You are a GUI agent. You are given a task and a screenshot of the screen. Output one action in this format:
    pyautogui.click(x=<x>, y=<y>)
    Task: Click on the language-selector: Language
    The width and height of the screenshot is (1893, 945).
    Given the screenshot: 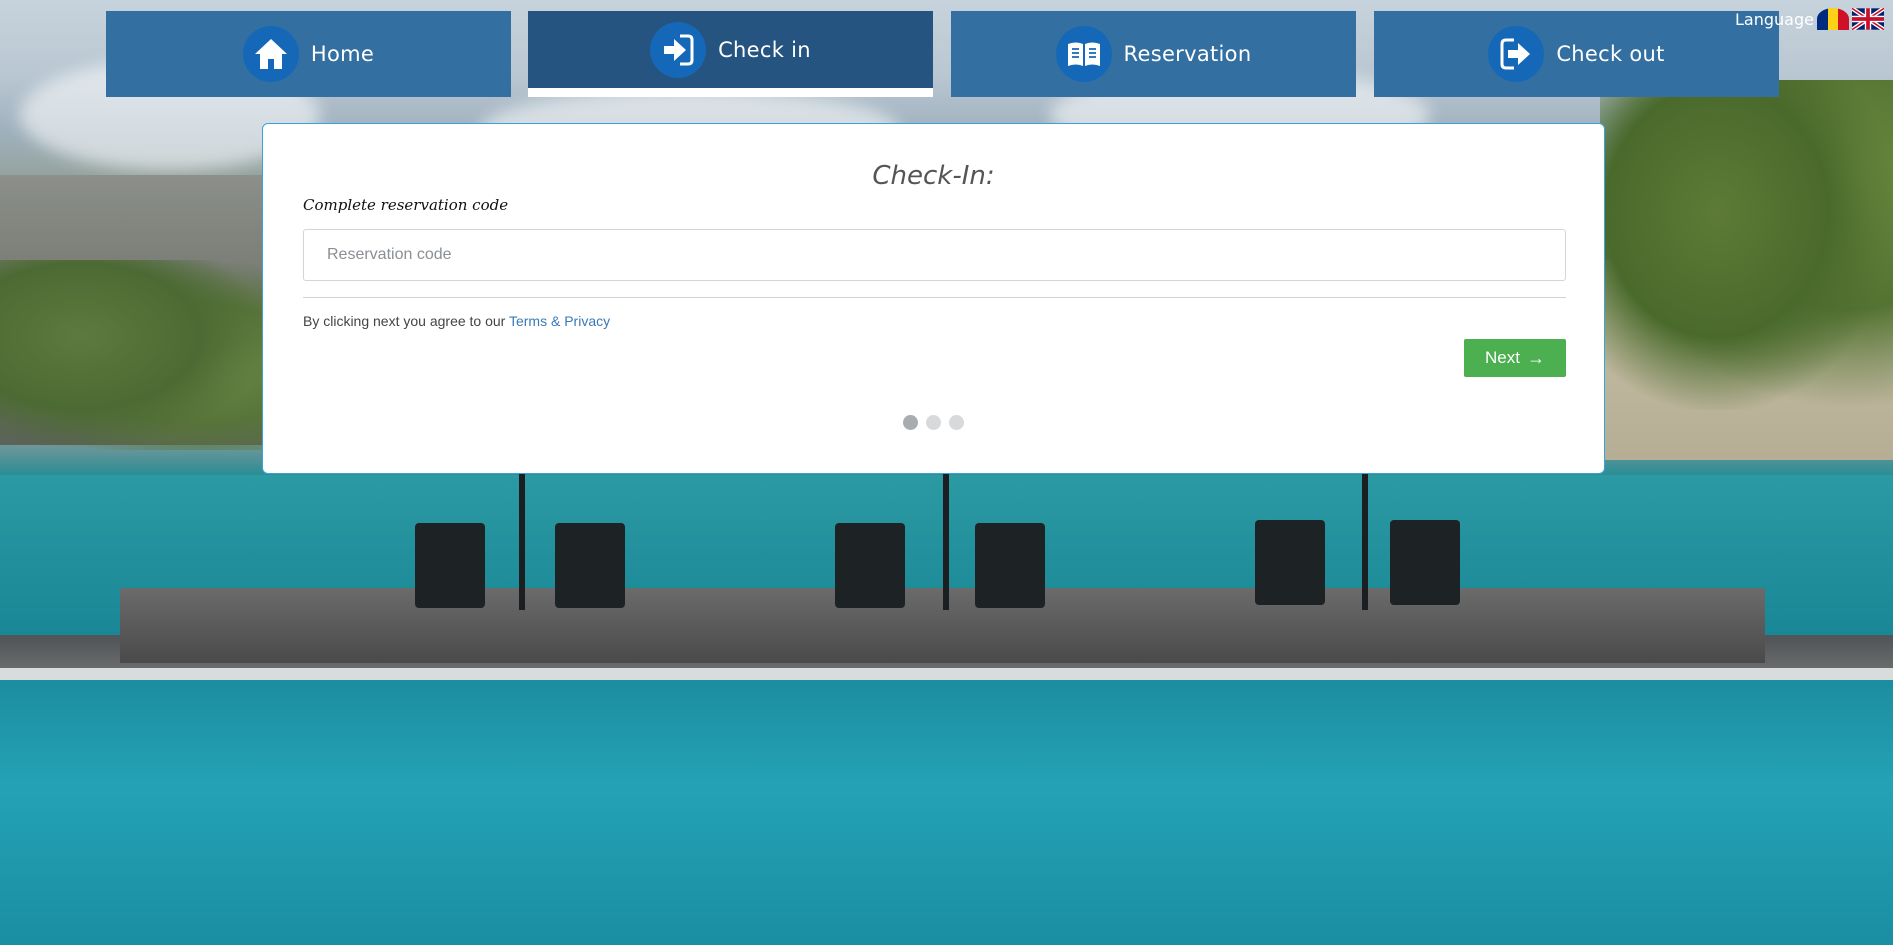 What is the action you would take?
    pyautogui.click(x=1810, y=19)
    